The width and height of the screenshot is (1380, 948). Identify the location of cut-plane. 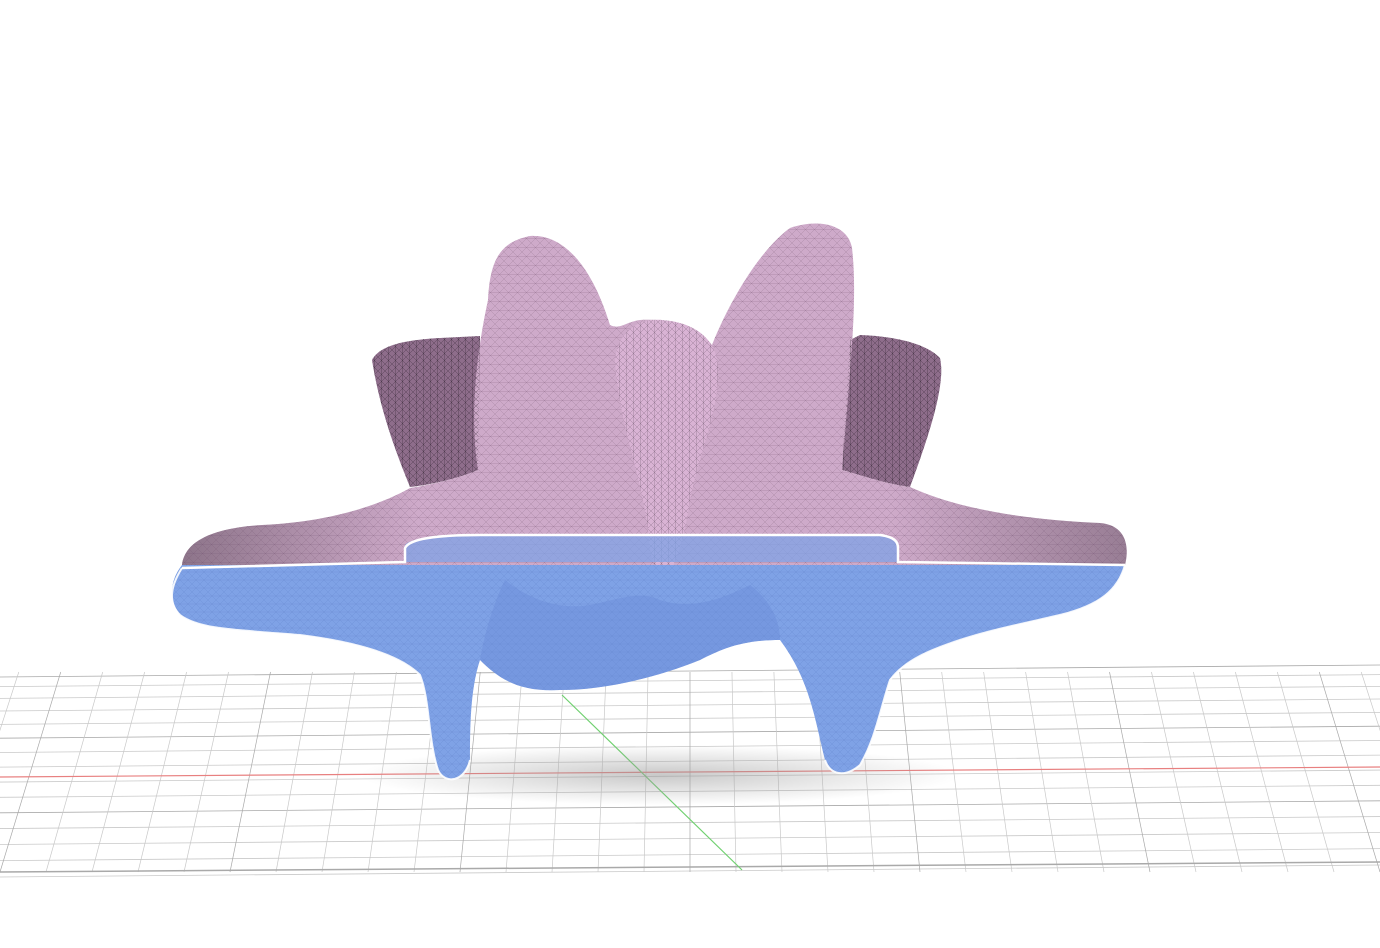
(651, 548).